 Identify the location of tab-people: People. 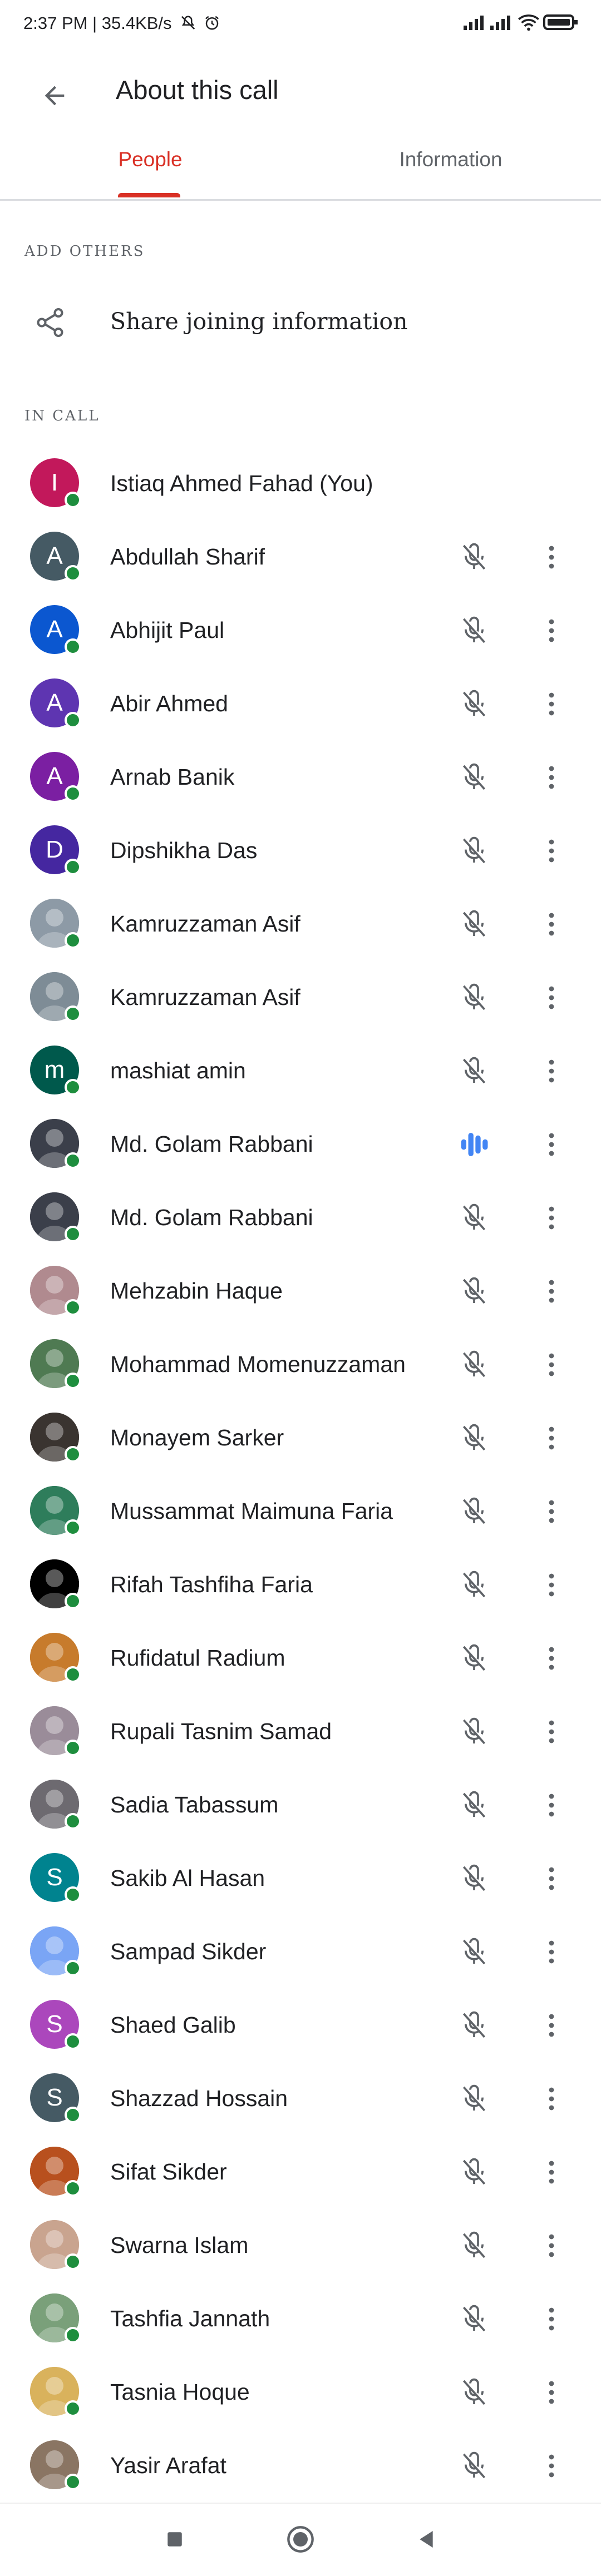
(150, 163).